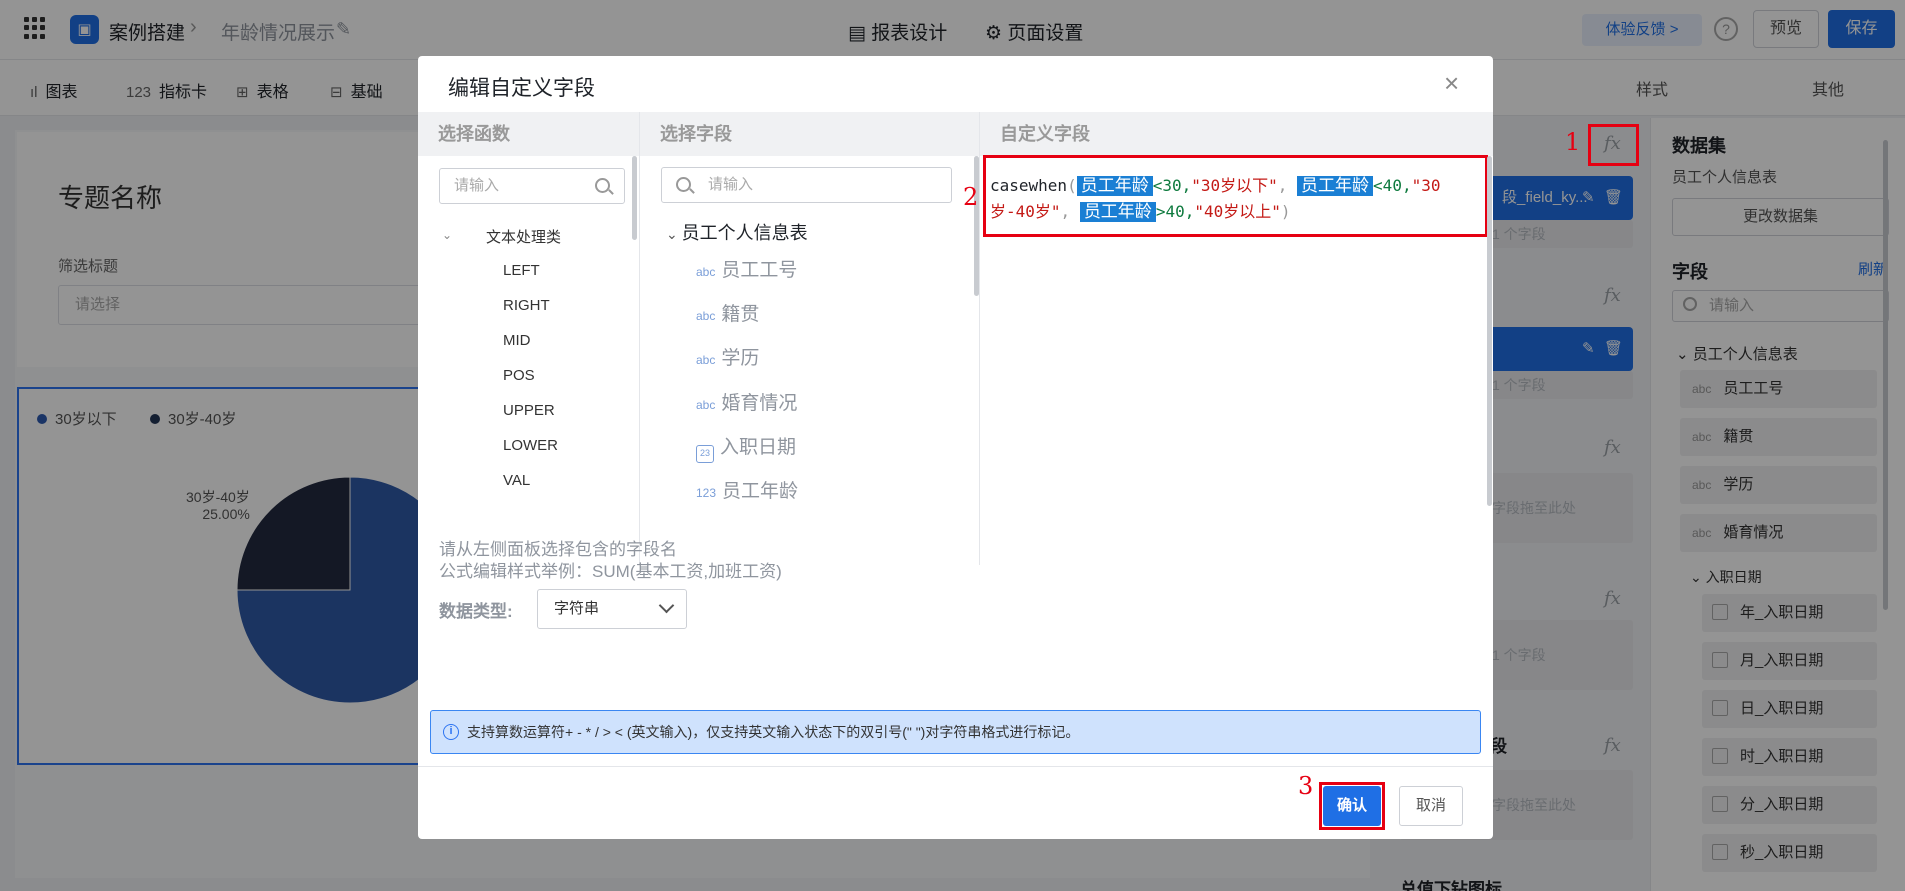 Image resolution: width=1905 pixels, height=891 pixels. What do you see at coordinates (746, 401) in the screenshot?
I see `field-item: abc 婚育情况` at bounding box center [746, 401].